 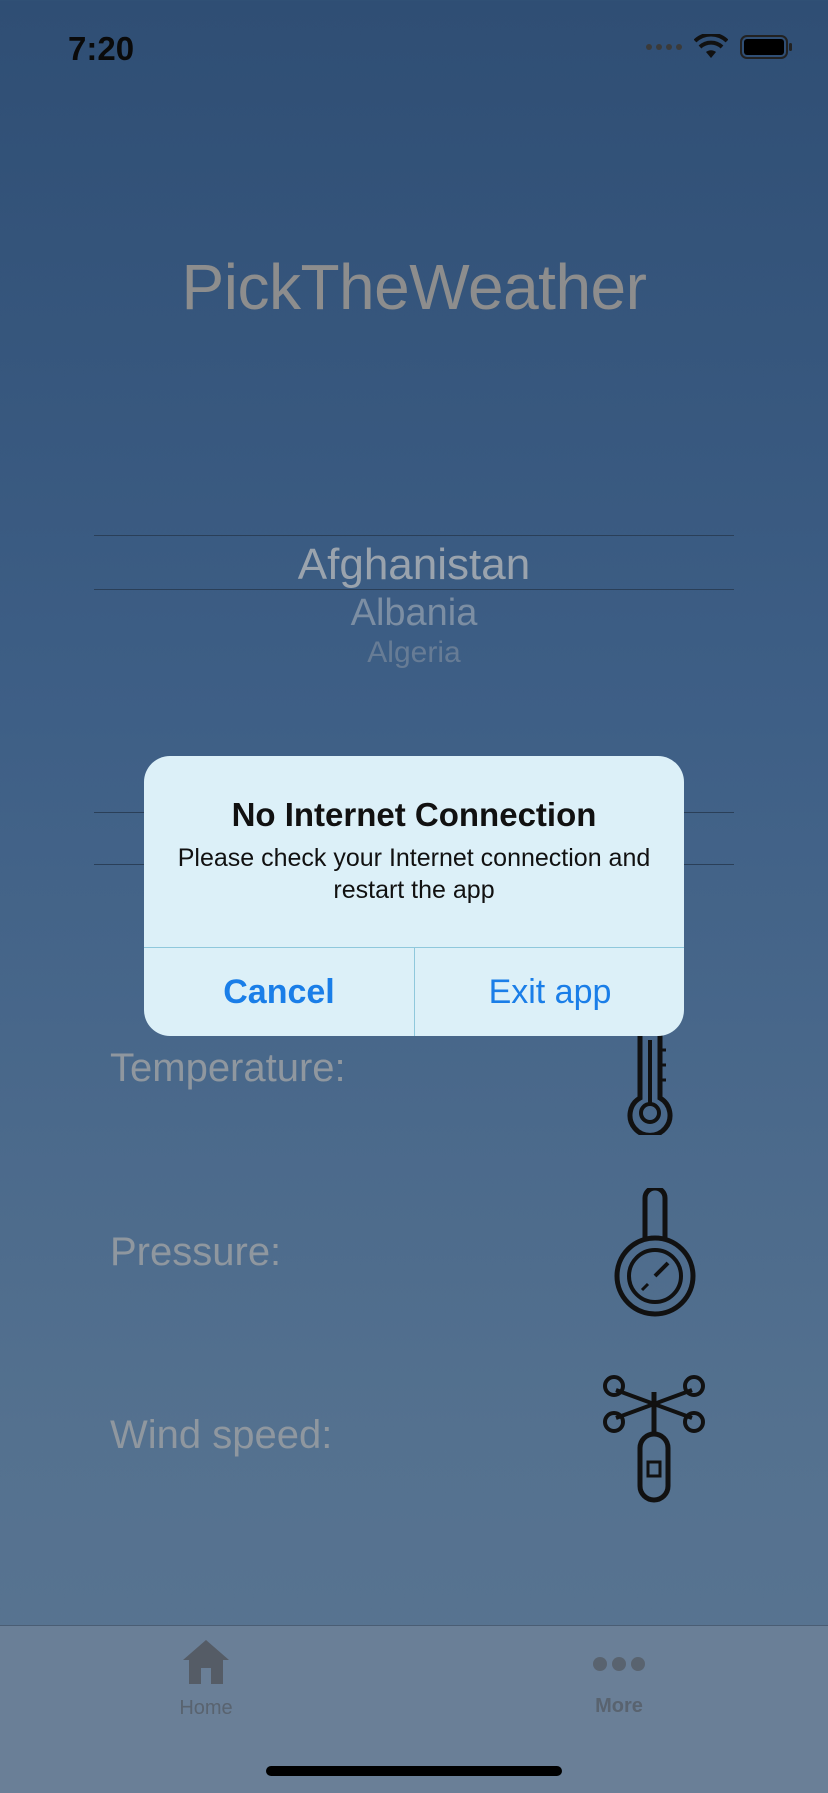 I want to click on cancel-button: Cancel, so click(x=279, y=992).